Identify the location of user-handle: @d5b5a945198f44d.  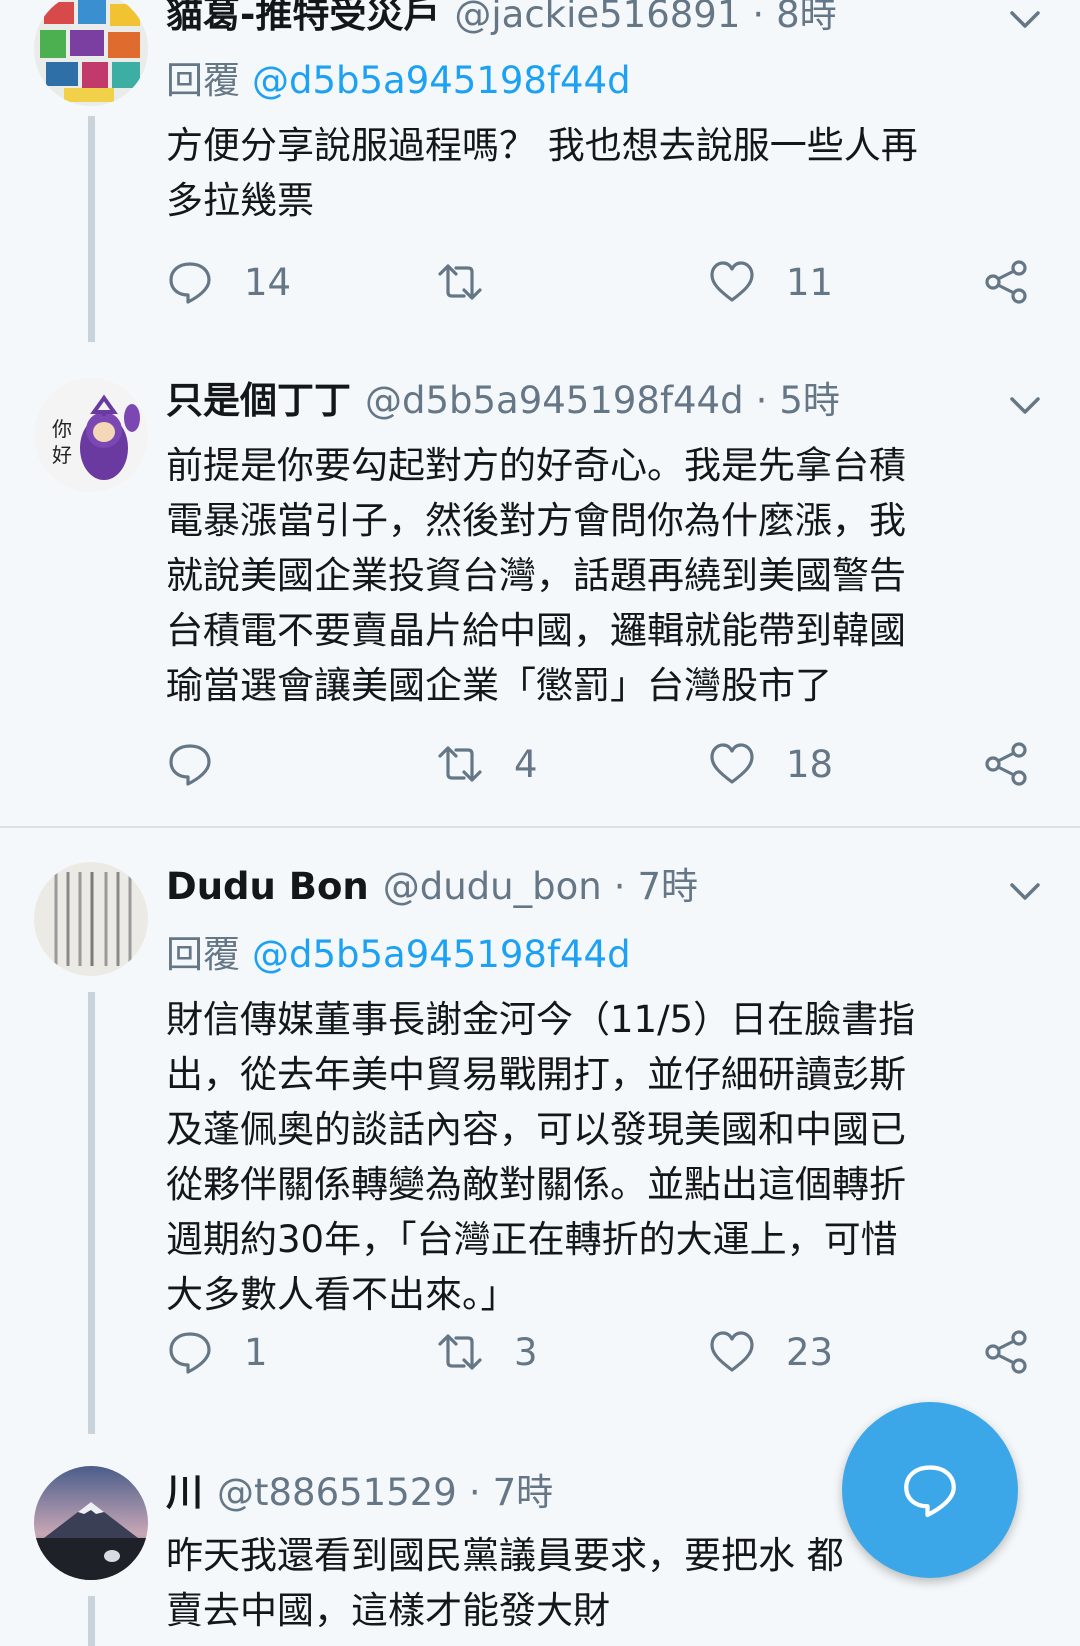
(554, 401).